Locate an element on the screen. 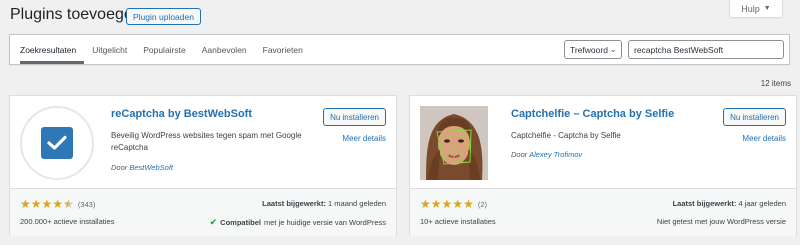 This screenshot has width=800, height=245. author-link: Alexey Trofimov is located at coordinates (555, 154).